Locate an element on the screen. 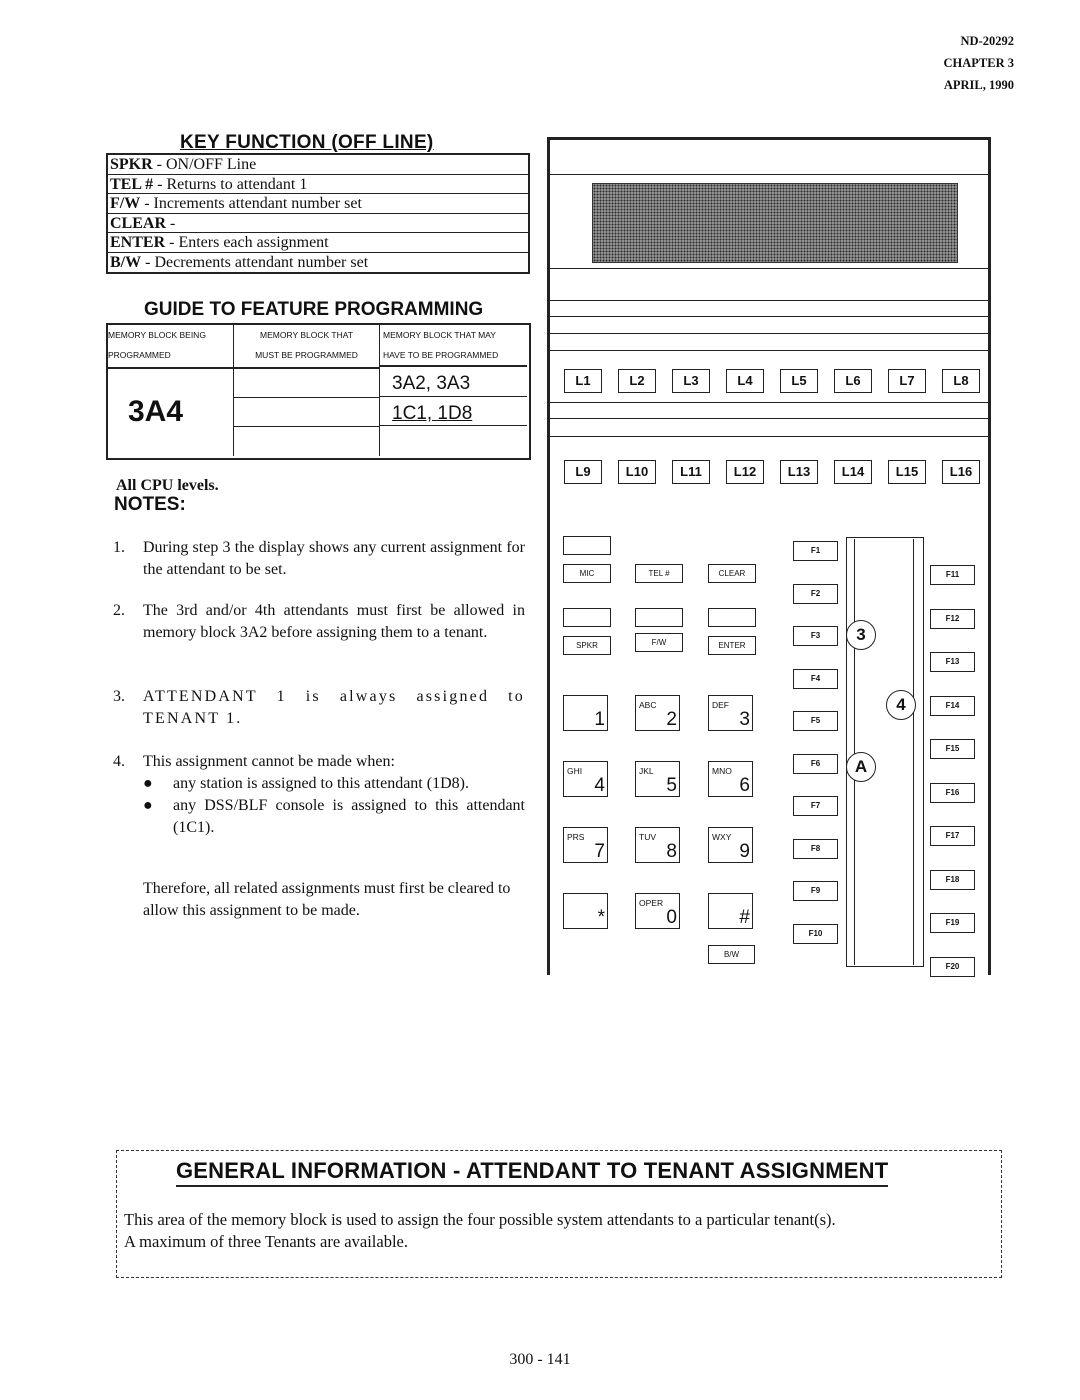 Image resolution: width=1080 pixels, height=1400 pixels. key-function-row: CLEAR - is located at coordinates (318, 224).